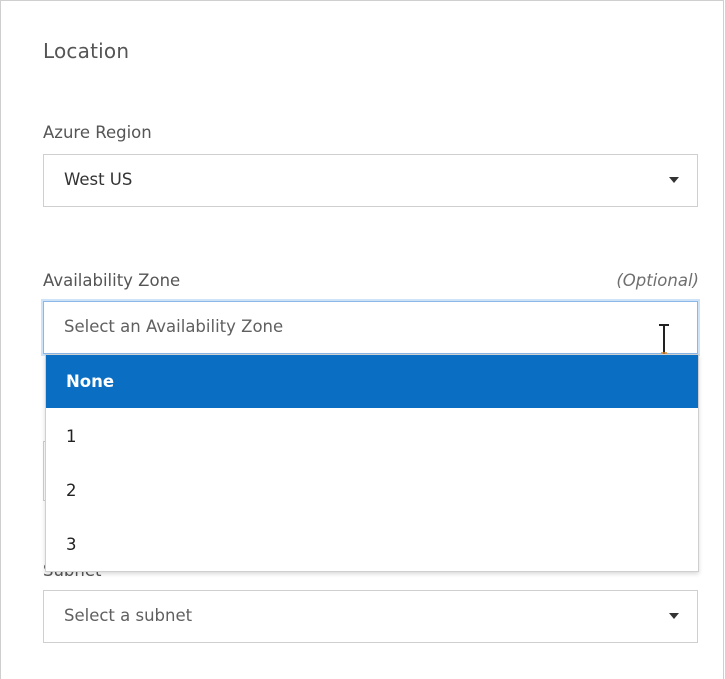 The height and width of the screenshot is (679, 725). What do you see at coordinates (664, 340) in the screenshot?
I see `text-cursor-icon` at bounding box center [664, 340].